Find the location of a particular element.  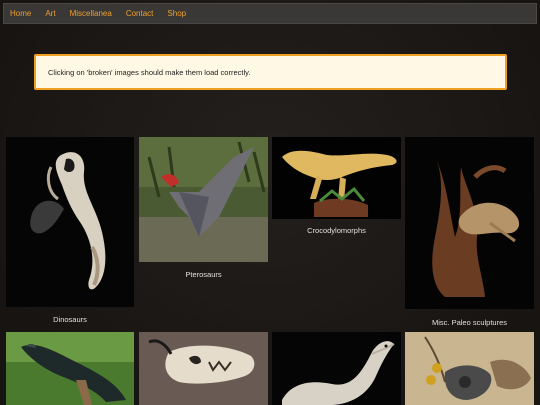

skull-thumbnail is located at coordinates (203, 368).